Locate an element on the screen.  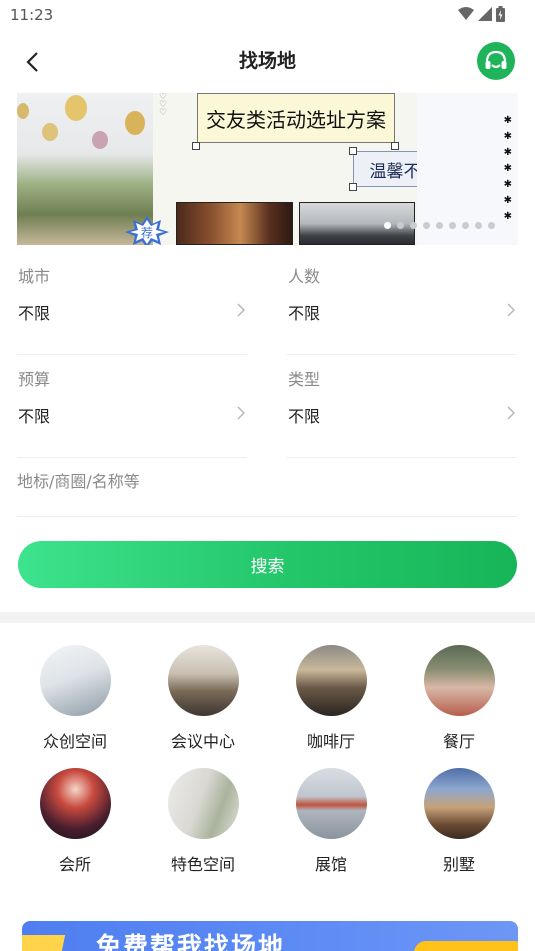
category-conference: 会议中心 is located at coordinates (203, 700).